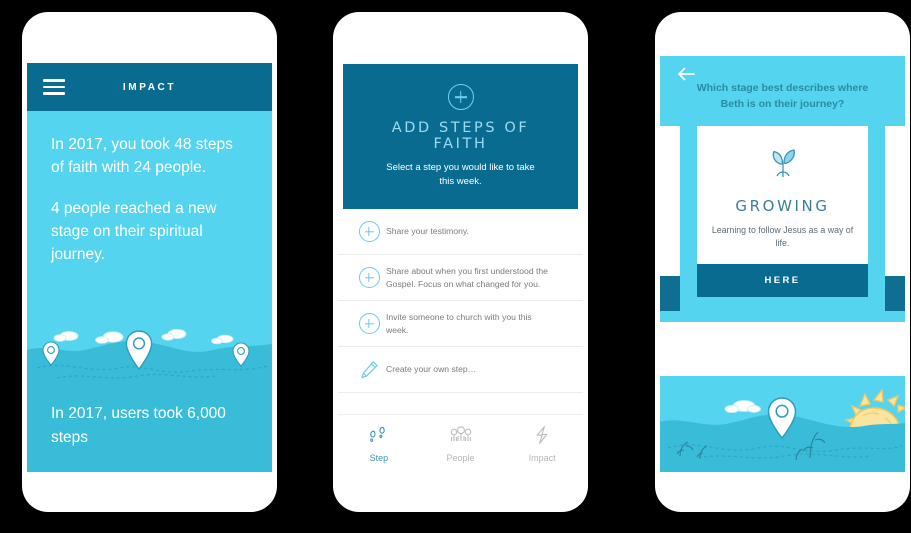  What do you see at coordinates (149, 87) in the screenshot?
I see `impact-app-bar: IMPACT` at bounding box center [149, 87].